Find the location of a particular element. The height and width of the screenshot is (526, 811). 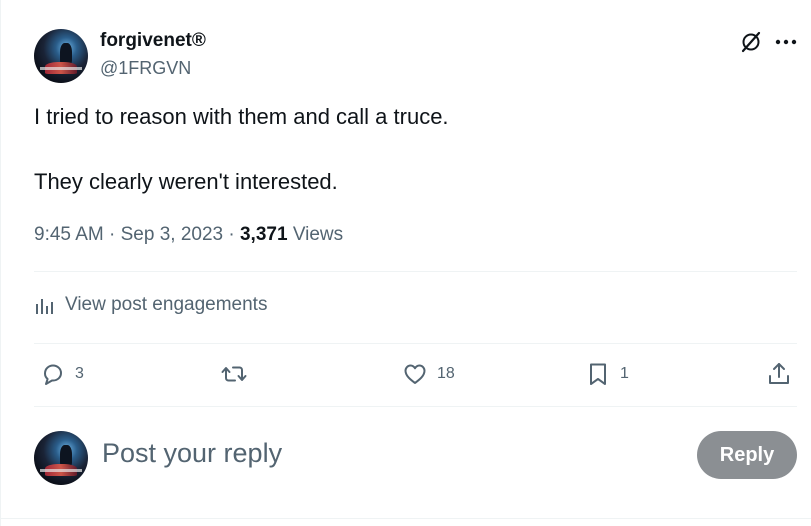

heart-icon is located at coordinates (415, 374).